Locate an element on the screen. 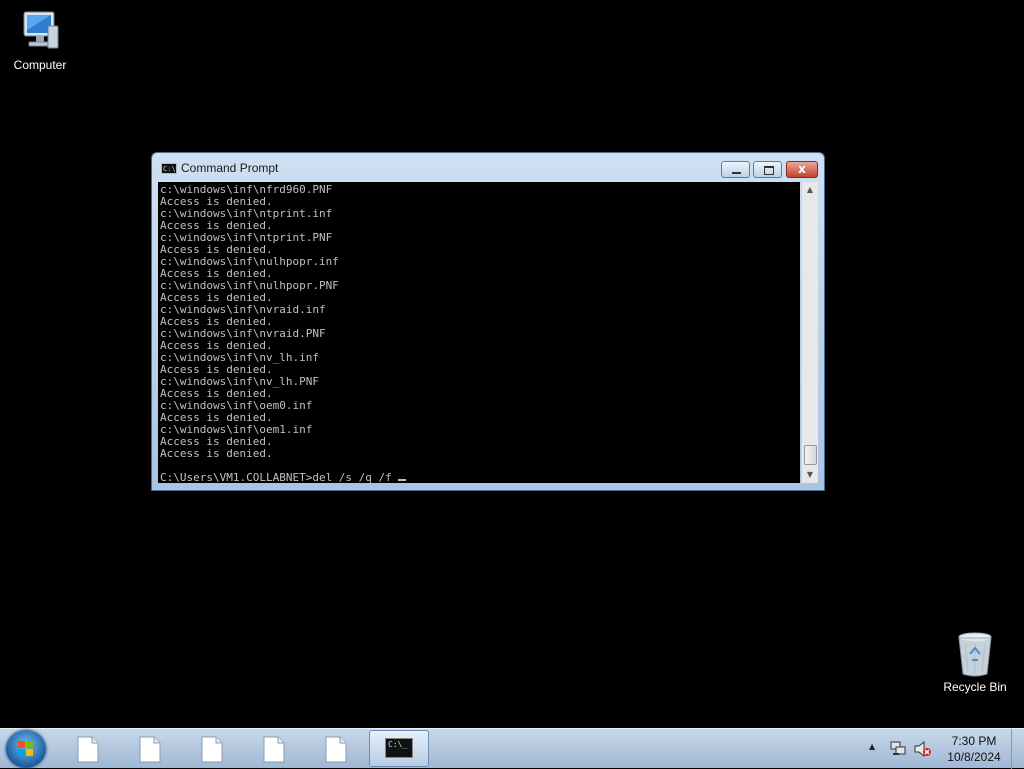 Image resolution: width=1024 pixels, height=769 pixels. command-prompt-icon: C:\ is located at coordinates (169, 168).